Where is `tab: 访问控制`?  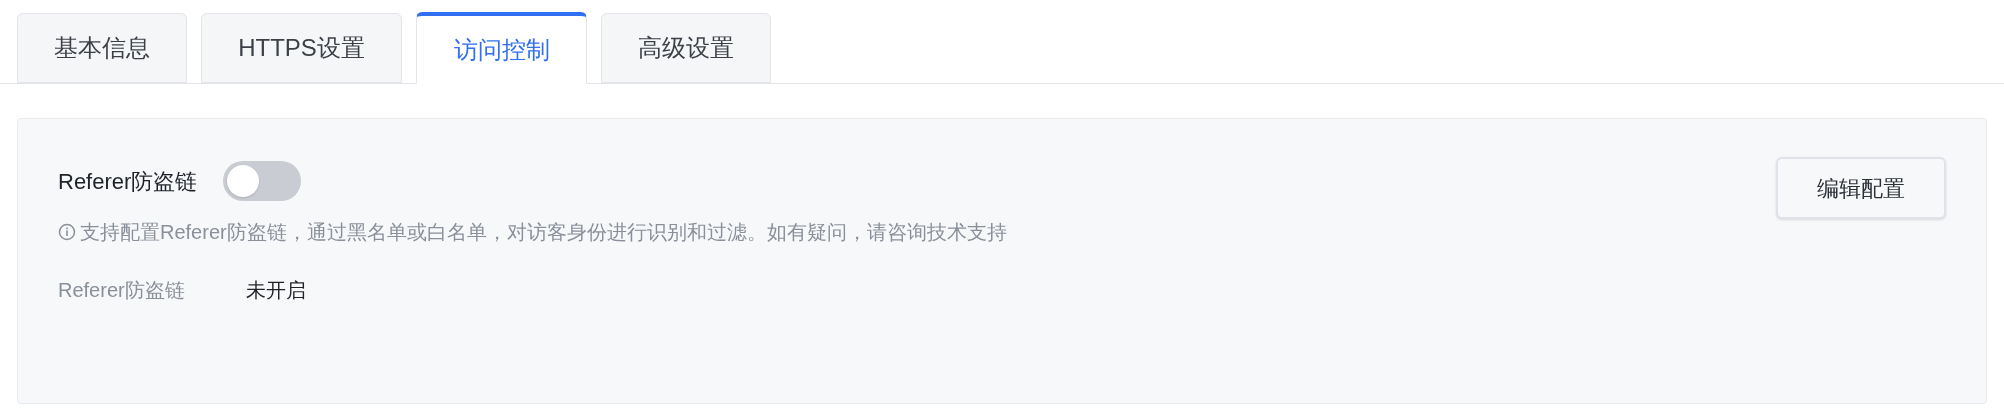 tab: 访问控制 is located at coordinates (501, 48).